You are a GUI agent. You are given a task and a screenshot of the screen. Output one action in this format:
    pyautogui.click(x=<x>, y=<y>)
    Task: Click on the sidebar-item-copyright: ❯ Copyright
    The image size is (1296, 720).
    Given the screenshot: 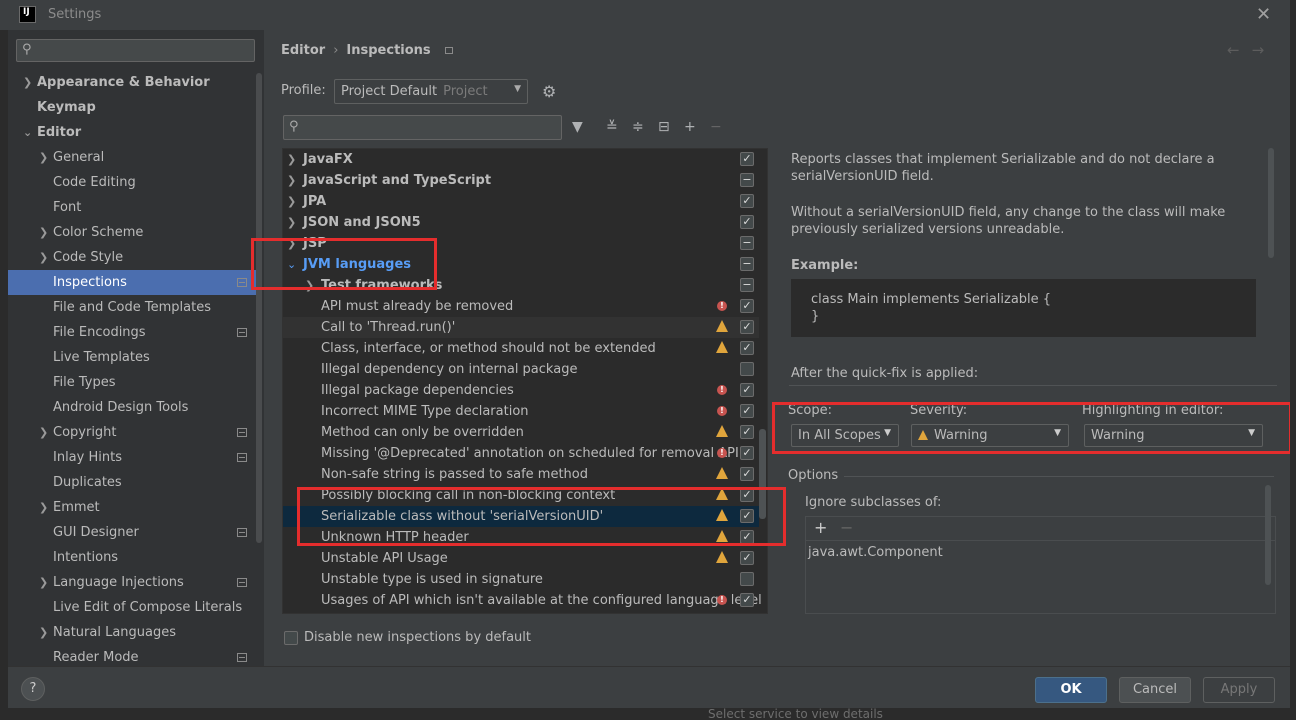 What is the action you would take?
    pyautogui.click(x=132, y=432)
    